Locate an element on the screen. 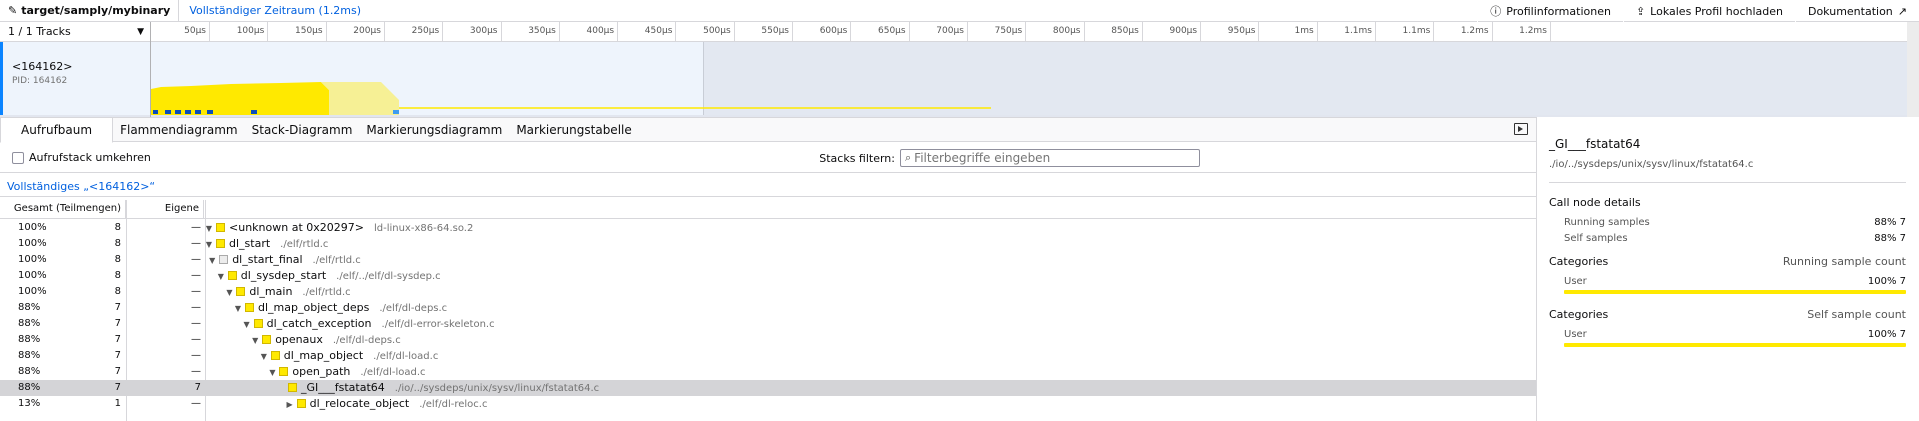  tree-row: 13% 1 — ▶ dl_relocate_object ./elf/dl-reloc.c is located at coordinates (768, 404).